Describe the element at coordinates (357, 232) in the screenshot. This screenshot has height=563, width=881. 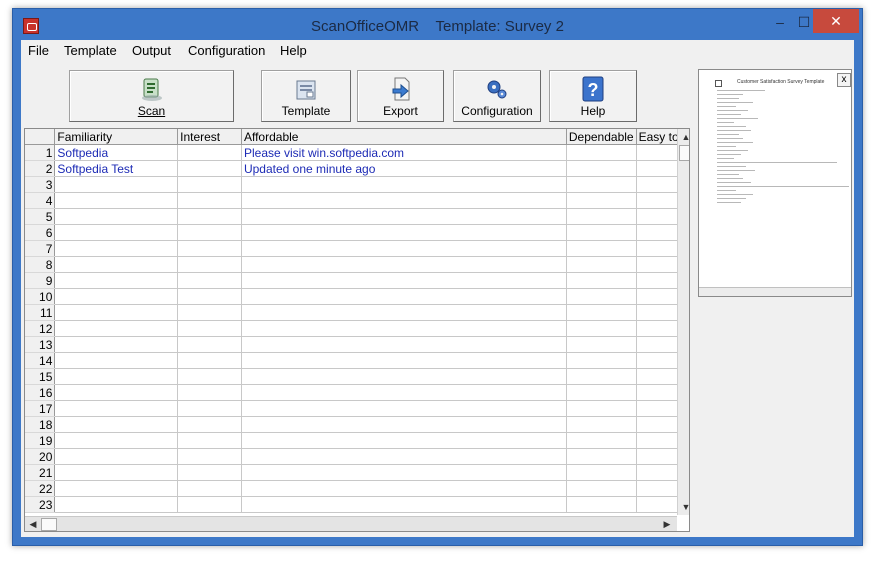
I see `table-row: 6` at that location.